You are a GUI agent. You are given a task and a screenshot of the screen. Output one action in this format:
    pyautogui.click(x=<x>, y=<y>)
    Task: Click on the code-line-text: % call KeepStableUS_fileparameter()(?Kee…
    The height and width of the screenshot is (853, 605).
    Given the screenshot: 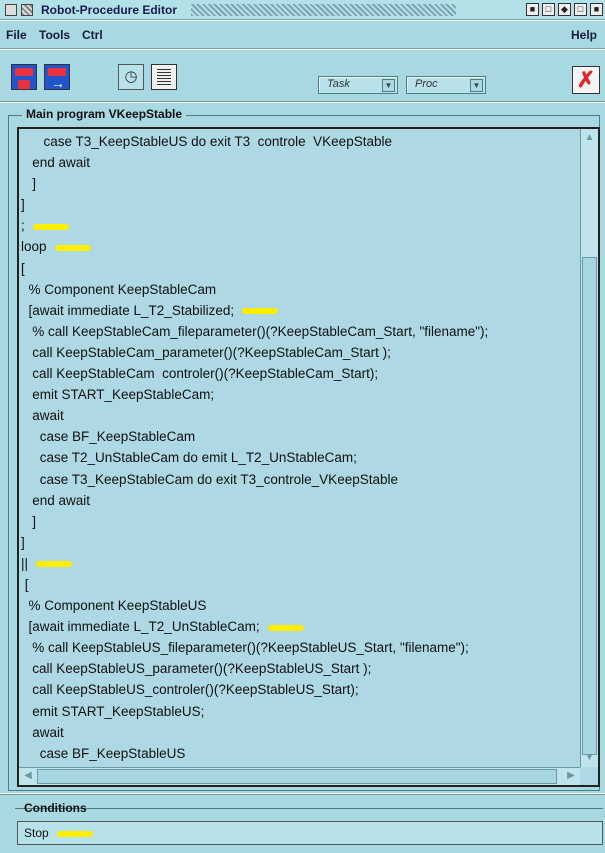 What is the action you would take?
    pyautogui.click(x=245, y=648)
    